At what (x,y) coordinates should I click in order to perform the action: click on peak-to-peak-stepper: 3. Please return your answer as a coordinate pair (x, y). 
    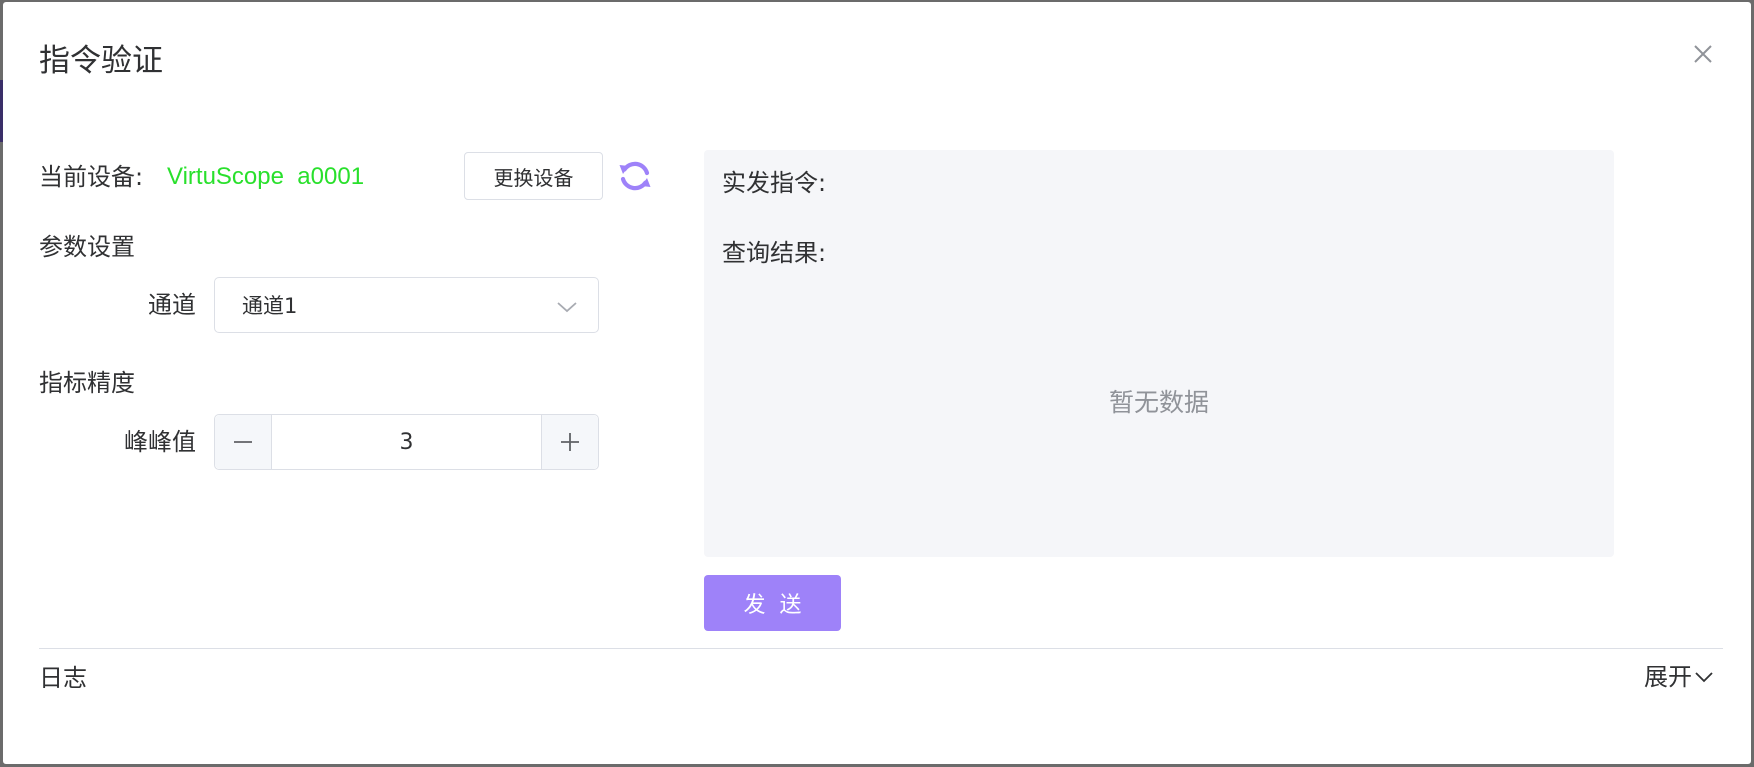
    Looking at the image, I should click on (406, 442).